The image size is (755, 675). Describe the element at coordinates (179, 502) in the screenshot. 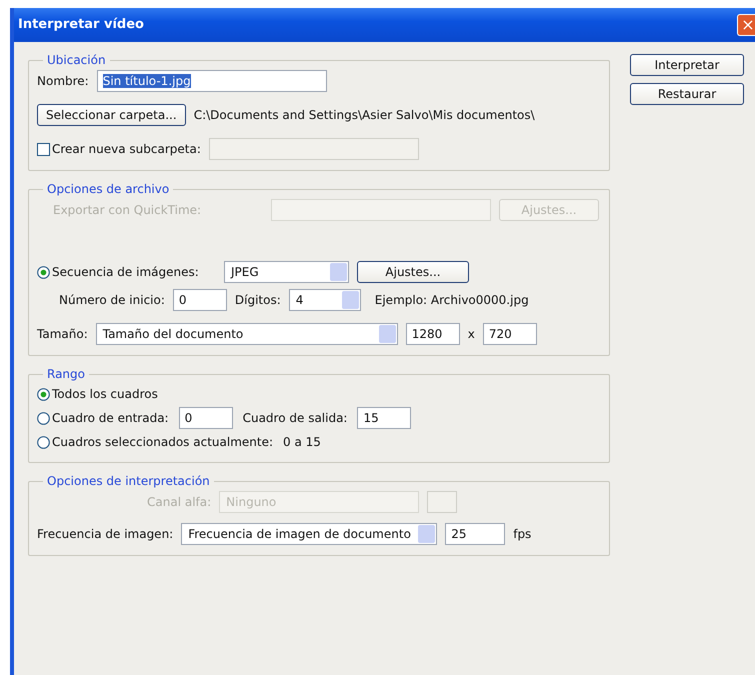

I see `field-label: Canal alfa:` at that location.